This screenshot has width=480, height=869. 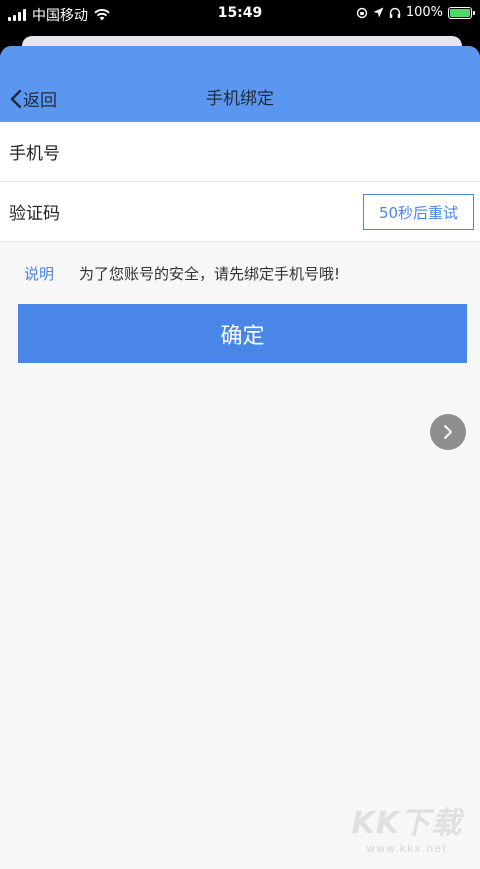 I want to click on watermark-logo: KK下载, so click(x=406, y=823).